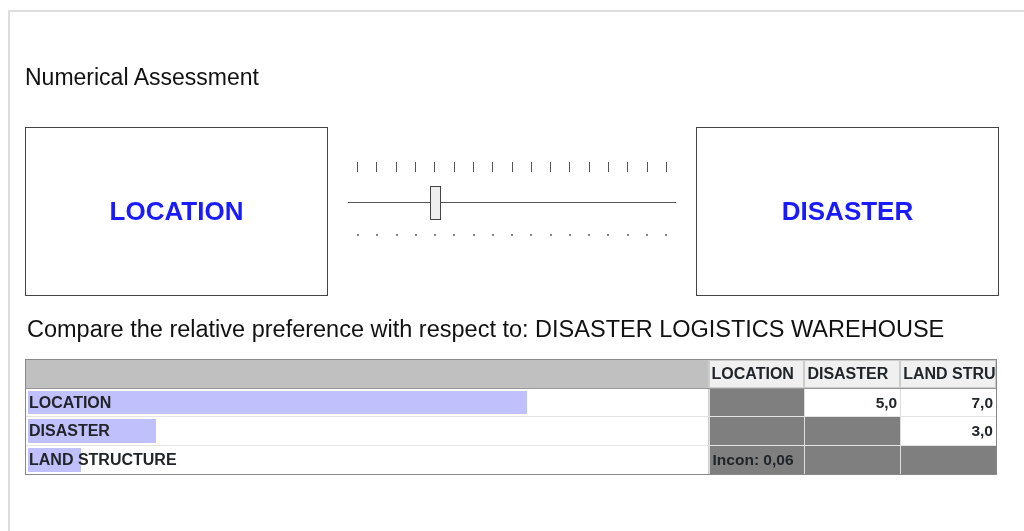 This screenshot has height=531, width=1024. I want to click on slider-thumb, so click(435, 202).